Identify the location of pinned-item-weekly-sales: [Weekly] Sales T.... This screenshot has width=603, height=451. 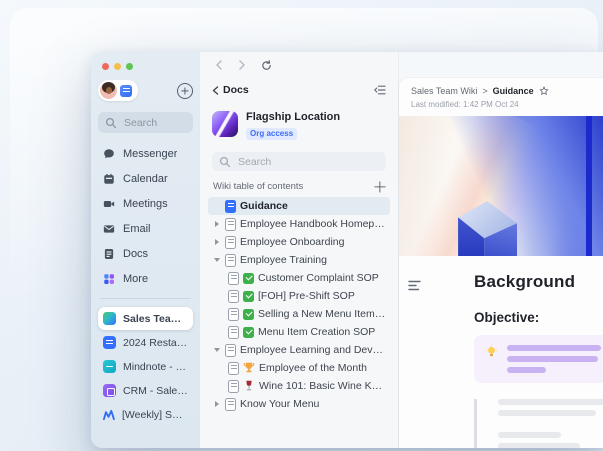
(145, 414).